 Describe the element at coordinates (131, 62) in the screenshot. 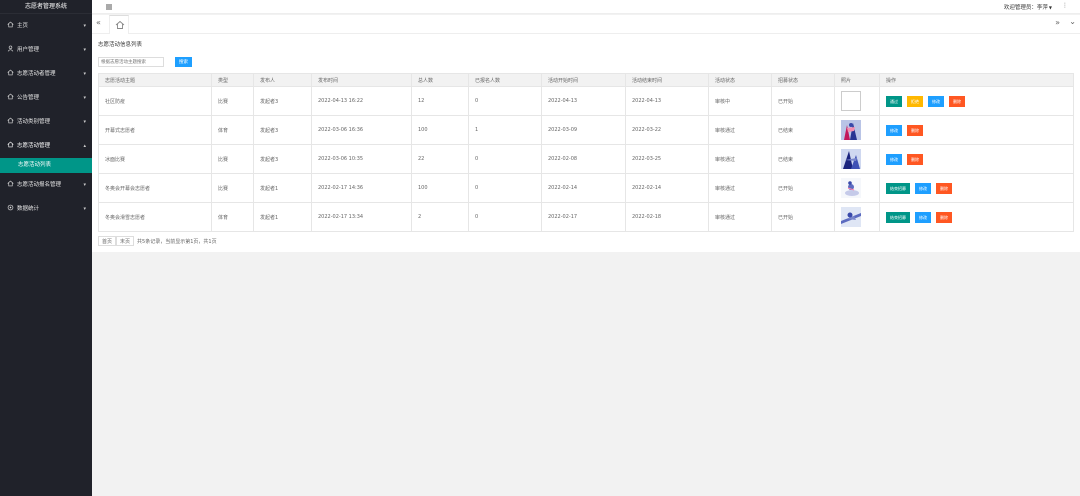

I see `search-input` at that location.